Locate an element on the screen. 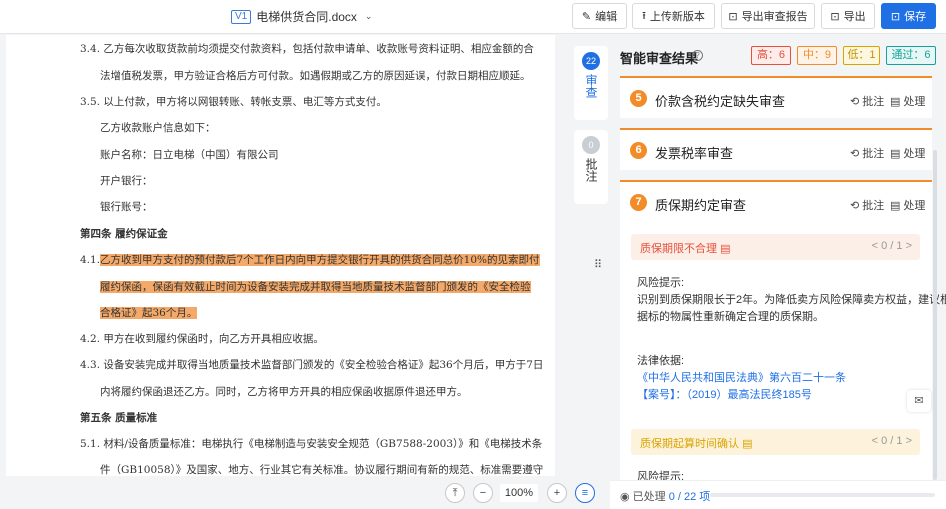  issue-title: 质保期限不合理 ▤ is located at coordinates (685, 248).